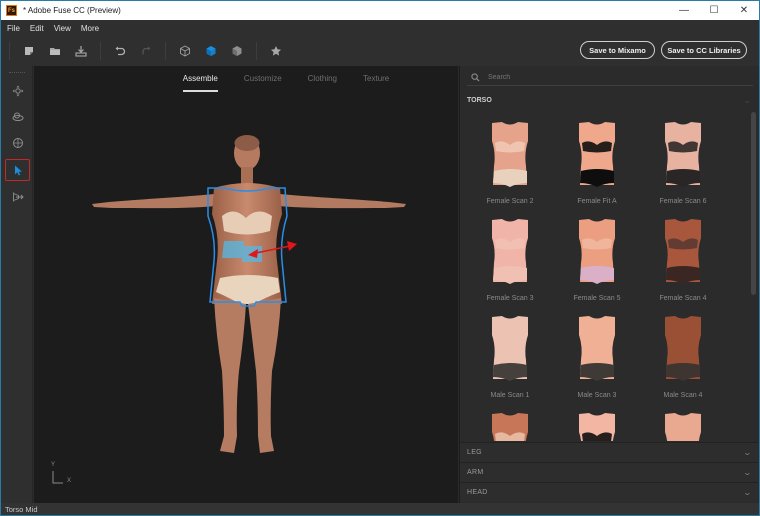 This screenshot has width=760, height=516. I want to click on shaded-cube-icon, so click(211, 51).